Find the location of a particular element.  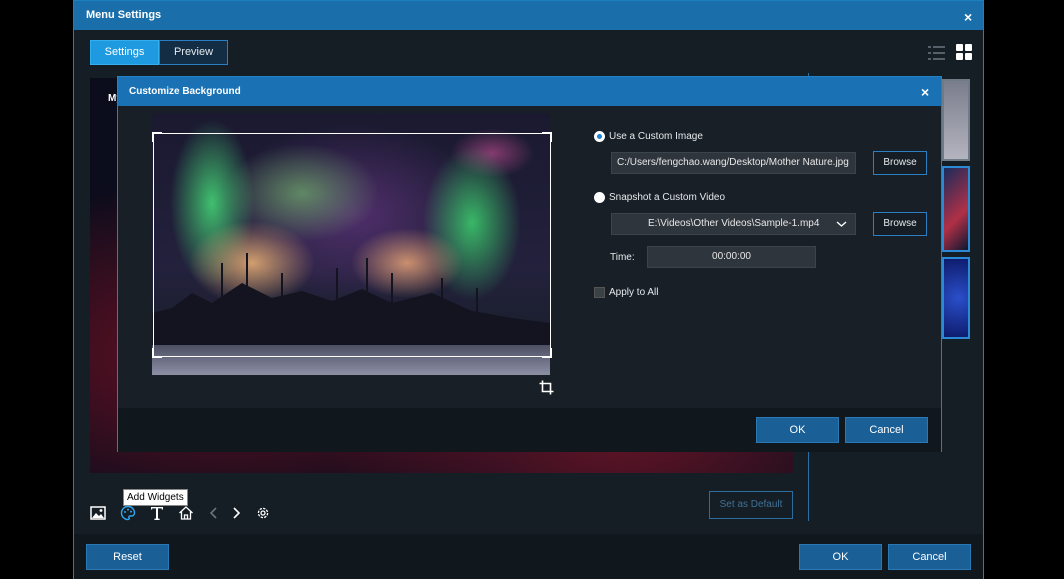

text-icon is located at coordinates (157, 513).